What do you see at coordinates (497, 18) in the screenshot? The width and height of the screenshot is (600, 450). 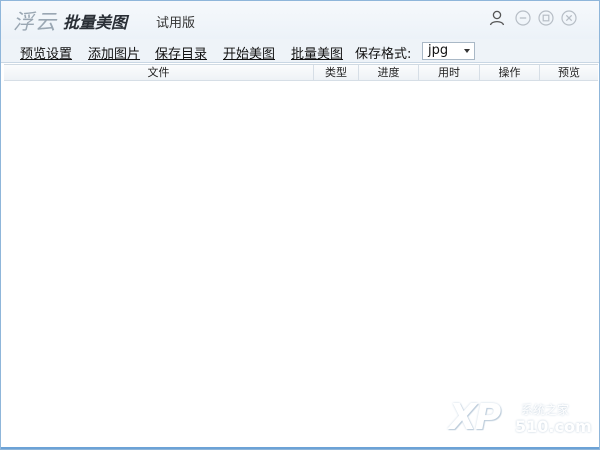 I see `user-icon` at bounding box center [497, 18].